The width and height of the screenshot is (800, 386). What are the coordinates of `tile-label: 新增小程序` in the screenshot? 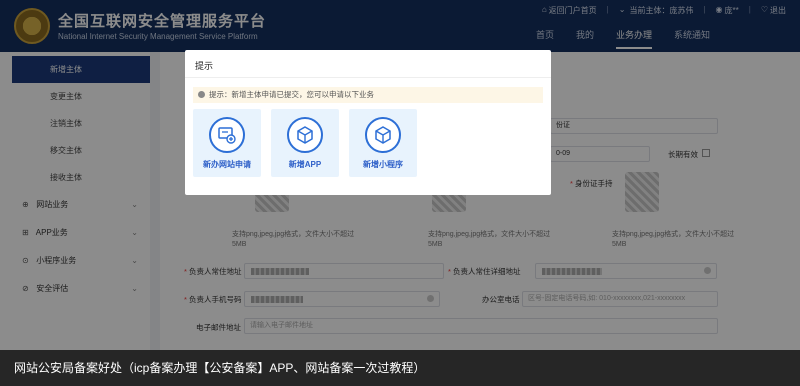 It's located at (383, 164).